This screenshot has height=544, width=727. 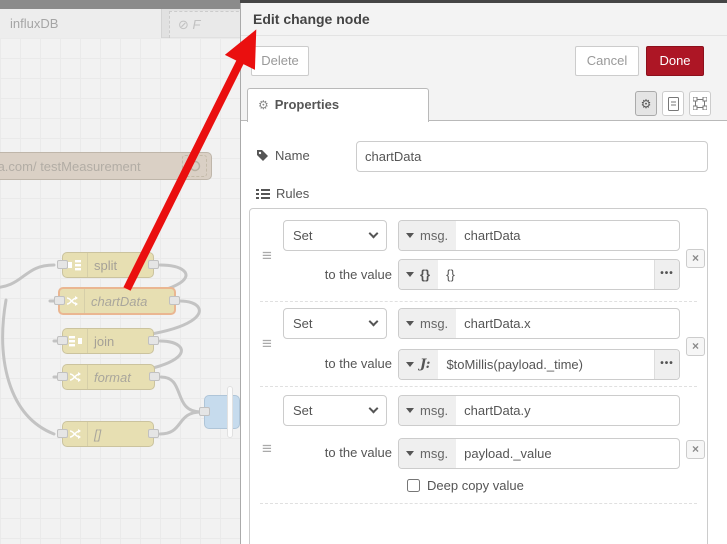 What do you see at coordinates (532, 156) in the screenshot?
I see `name-input` at bounding box center [532, 156].